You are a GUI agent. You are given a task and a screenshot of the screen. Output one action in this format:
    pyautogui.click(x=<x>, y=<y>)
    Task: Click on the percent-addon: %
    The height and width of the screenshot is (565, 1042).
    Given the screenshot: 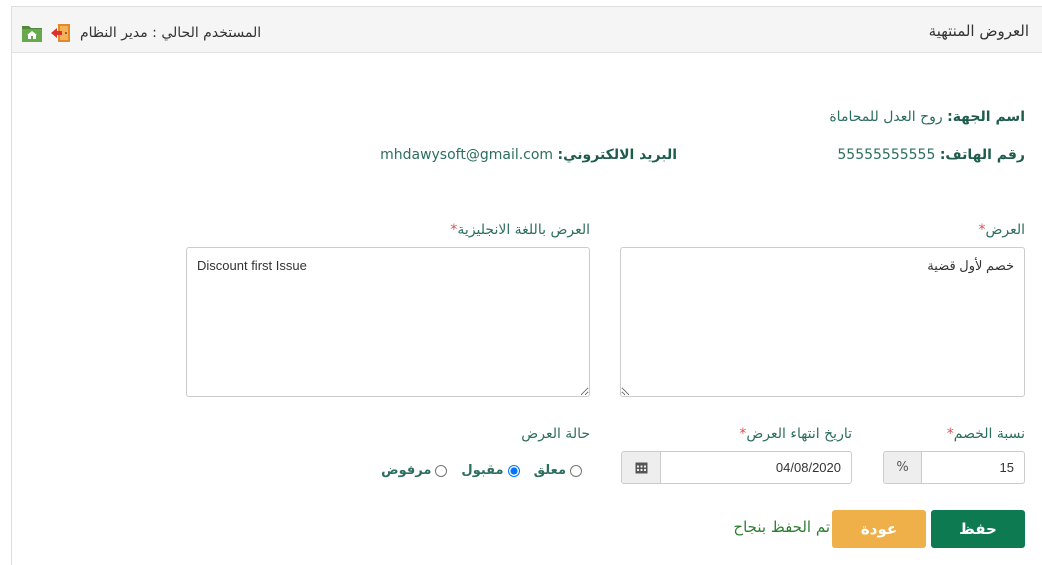 What is the action you would take?
    pyautogui.click(x=902, y=467)
    